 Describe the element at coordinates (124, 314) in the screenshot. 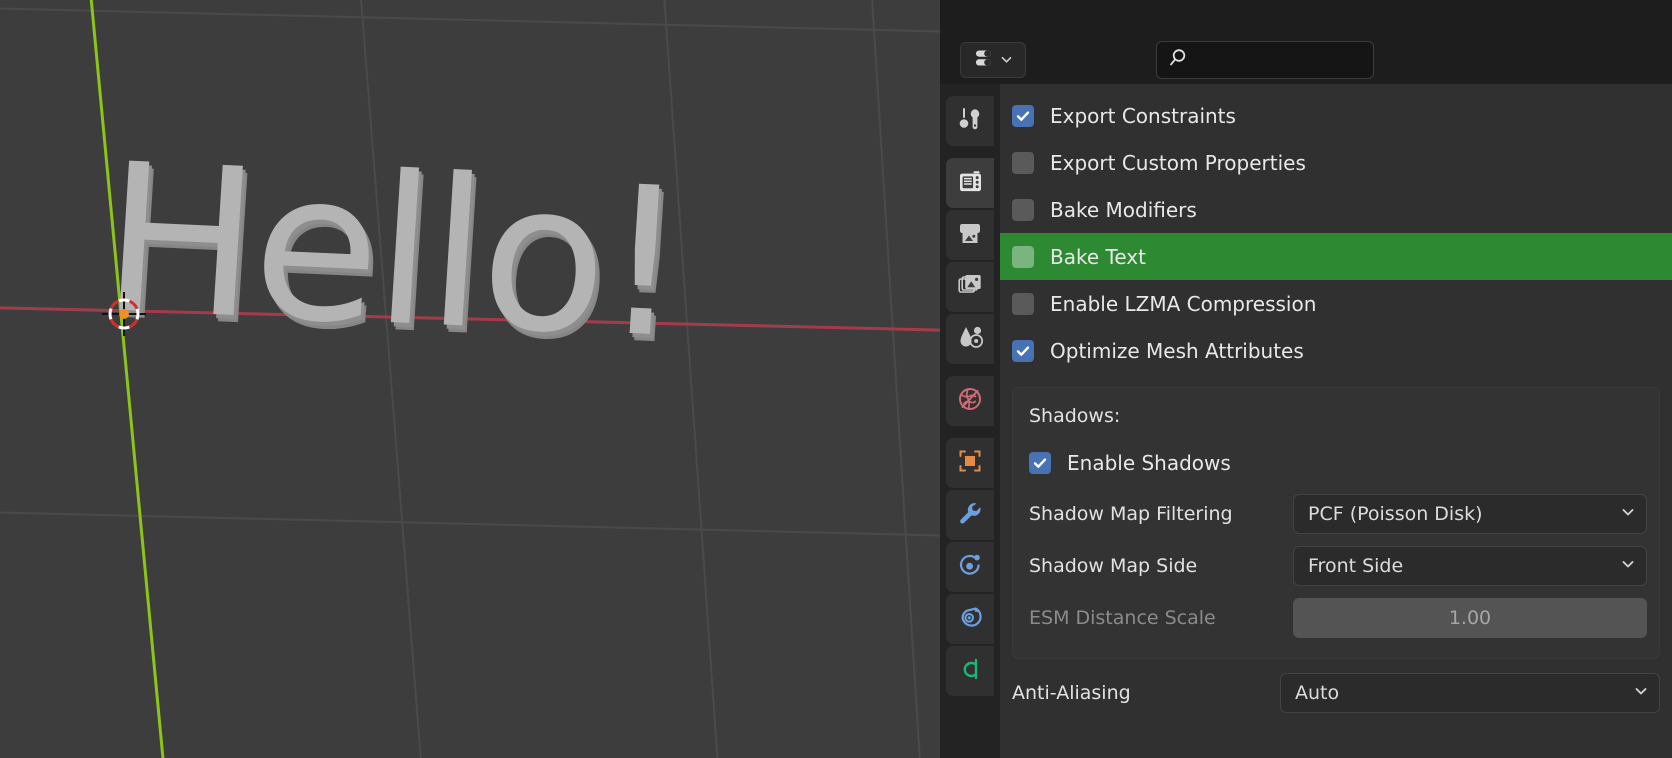

I see `3d-cursor-icon` at that location.